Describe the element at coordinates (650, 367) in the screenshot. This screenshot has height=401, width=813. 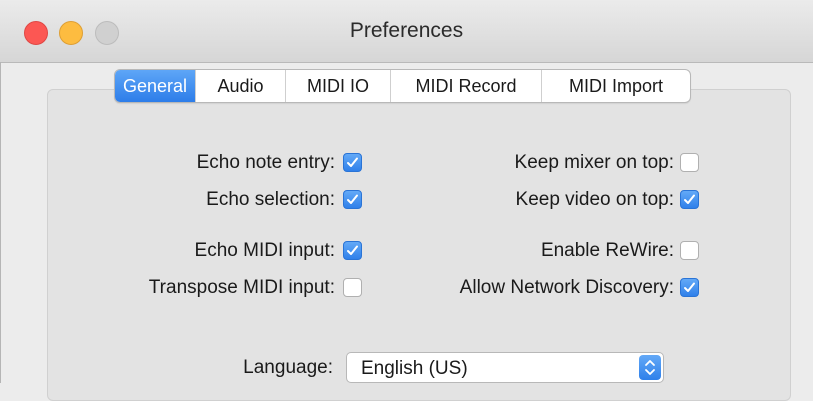
I see `up-down-chevron-icon` at that location.